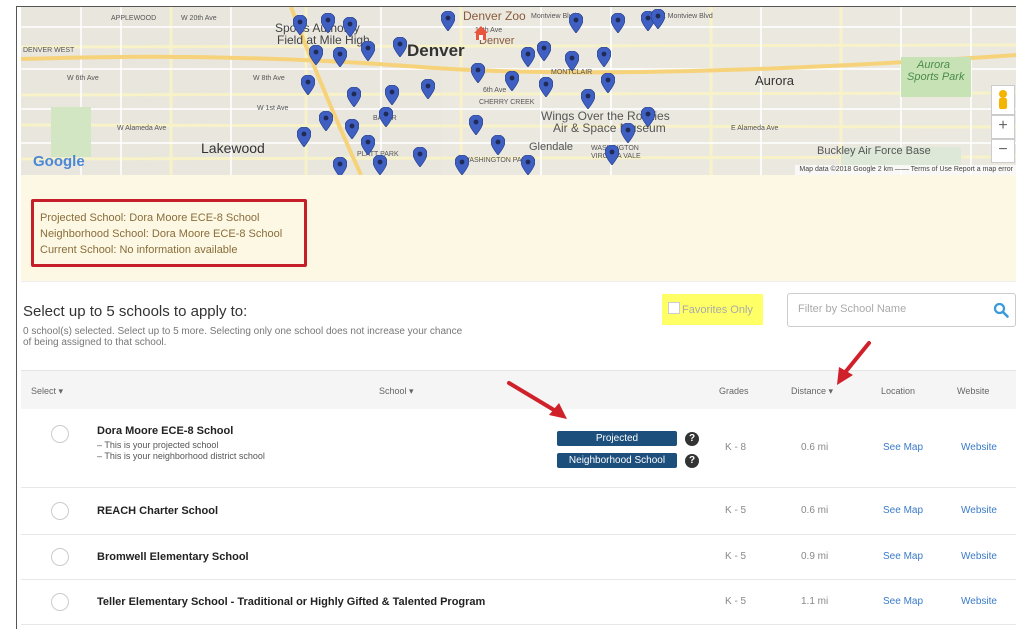 The width and height of the screenshot is (1016, 629). Describe the element at coordinates (617, 438) in the screenshot. I see `projected-badge: Projected` at that location.